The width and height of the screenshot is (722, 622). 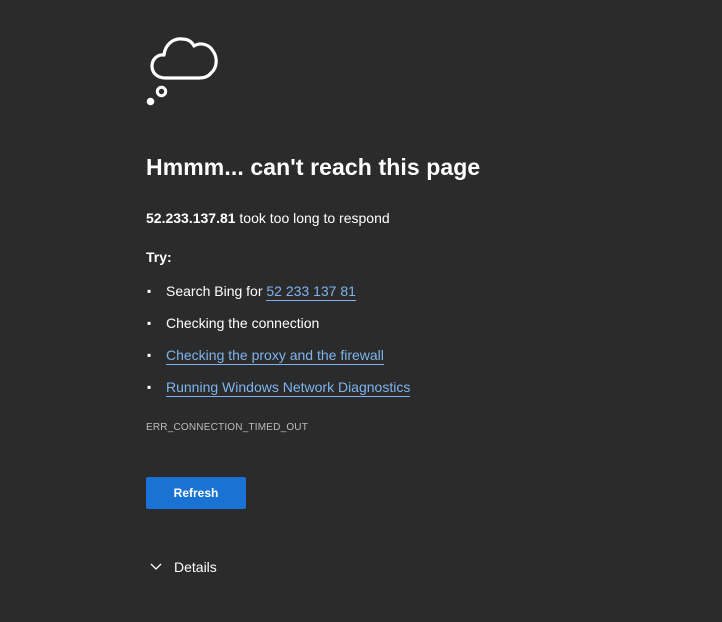 What do you see at coordinates (313, 167) in the screenshot?
I see `page-title: Hmmm... can't reach this page` at bounding box center [313, 167].